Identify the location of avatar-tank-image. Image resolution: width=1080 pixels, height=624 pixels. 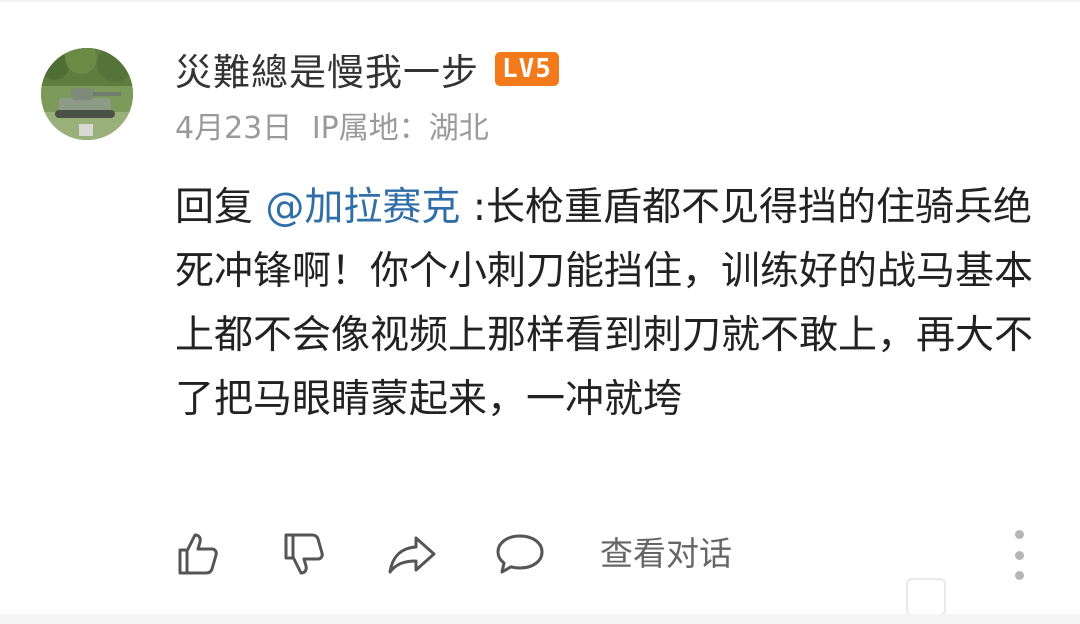
(87, 94).